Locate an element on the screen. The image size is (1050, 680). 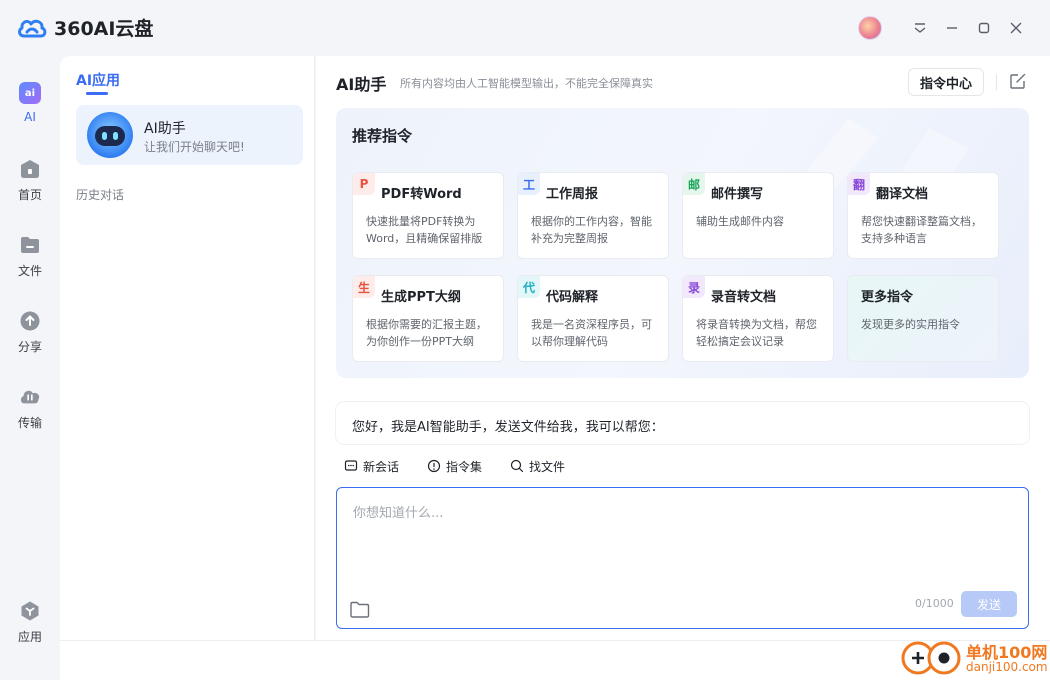
edit-icon is located at coordinates (1018, 81).